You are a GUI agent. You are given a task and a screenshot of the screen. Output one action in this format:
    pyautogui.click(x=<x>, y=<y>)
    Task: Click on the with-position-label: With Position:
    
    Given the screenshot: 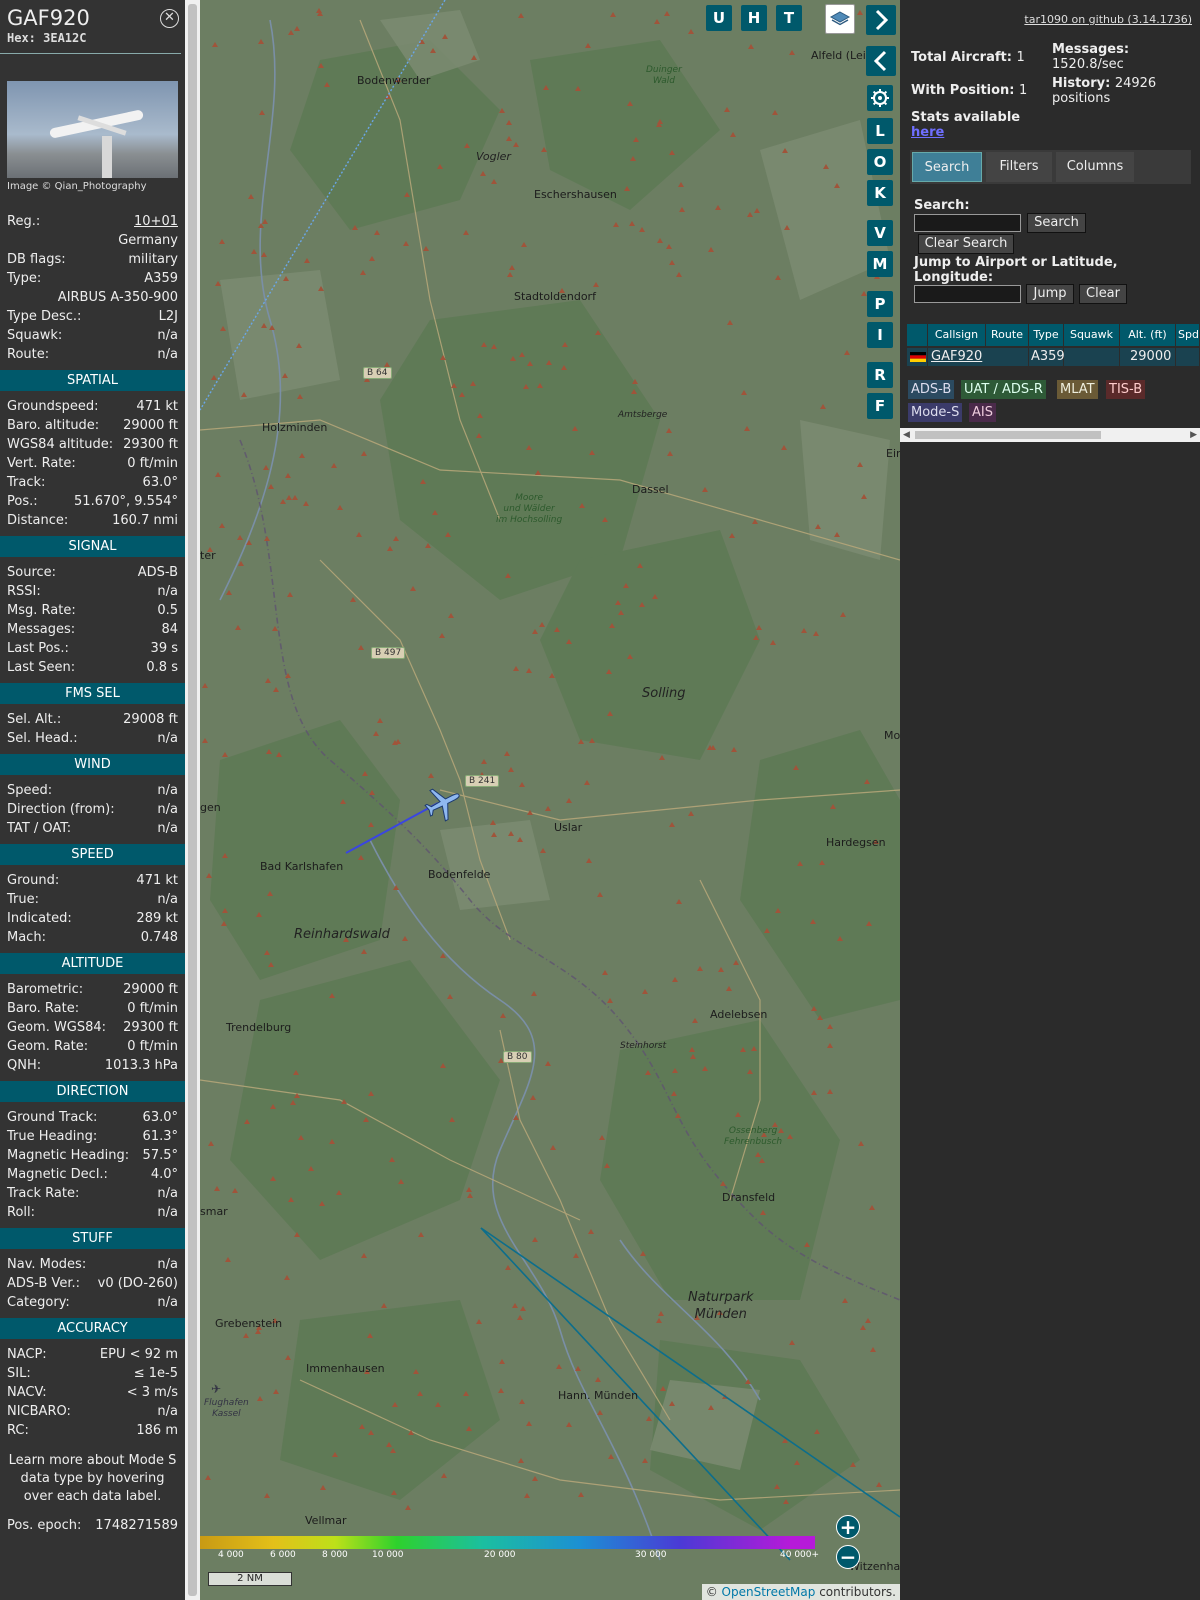 What is the action you would take?
    pyautogui.click(x=963, y=90)
    